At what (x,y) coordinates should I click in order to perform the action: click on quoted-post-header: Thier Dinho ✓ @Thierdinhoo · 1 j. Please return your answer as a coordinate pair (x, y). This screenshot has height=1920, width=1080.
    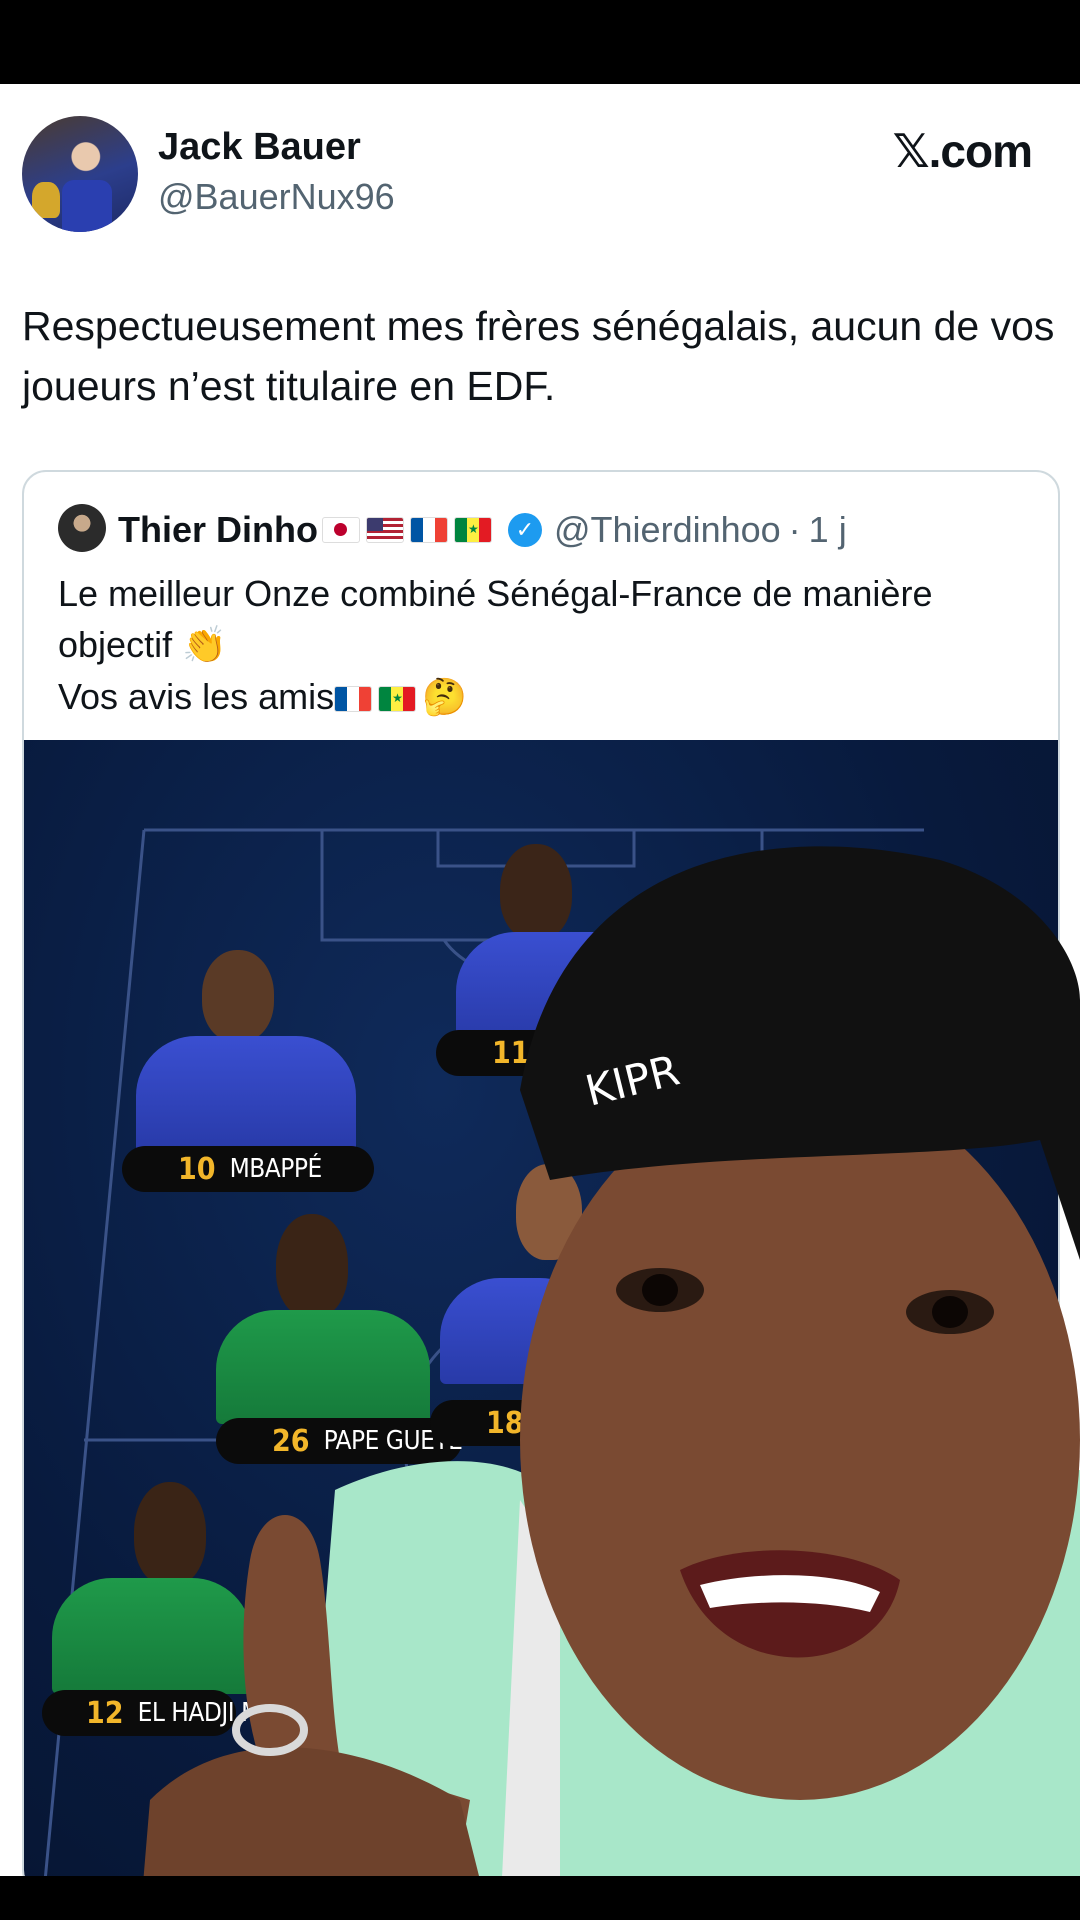
    Looking at the image, I should click on (482, 530).